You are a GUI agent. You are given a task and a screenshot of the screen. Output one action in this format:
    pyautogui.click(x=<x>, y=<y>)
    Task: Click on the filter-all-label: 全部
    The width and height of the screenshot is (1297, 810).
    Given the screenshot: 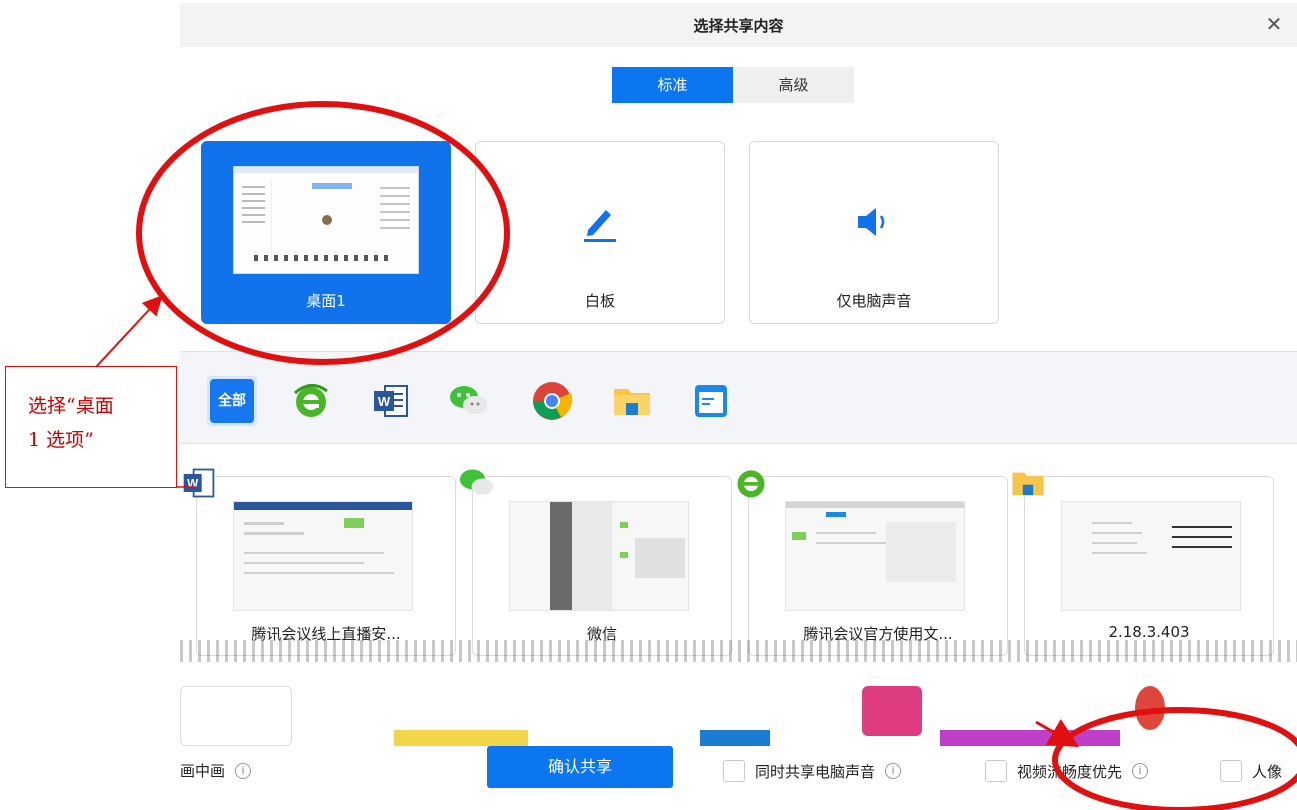 What is the action you would take?
    pyautogui.click(x=232, y=401)
    